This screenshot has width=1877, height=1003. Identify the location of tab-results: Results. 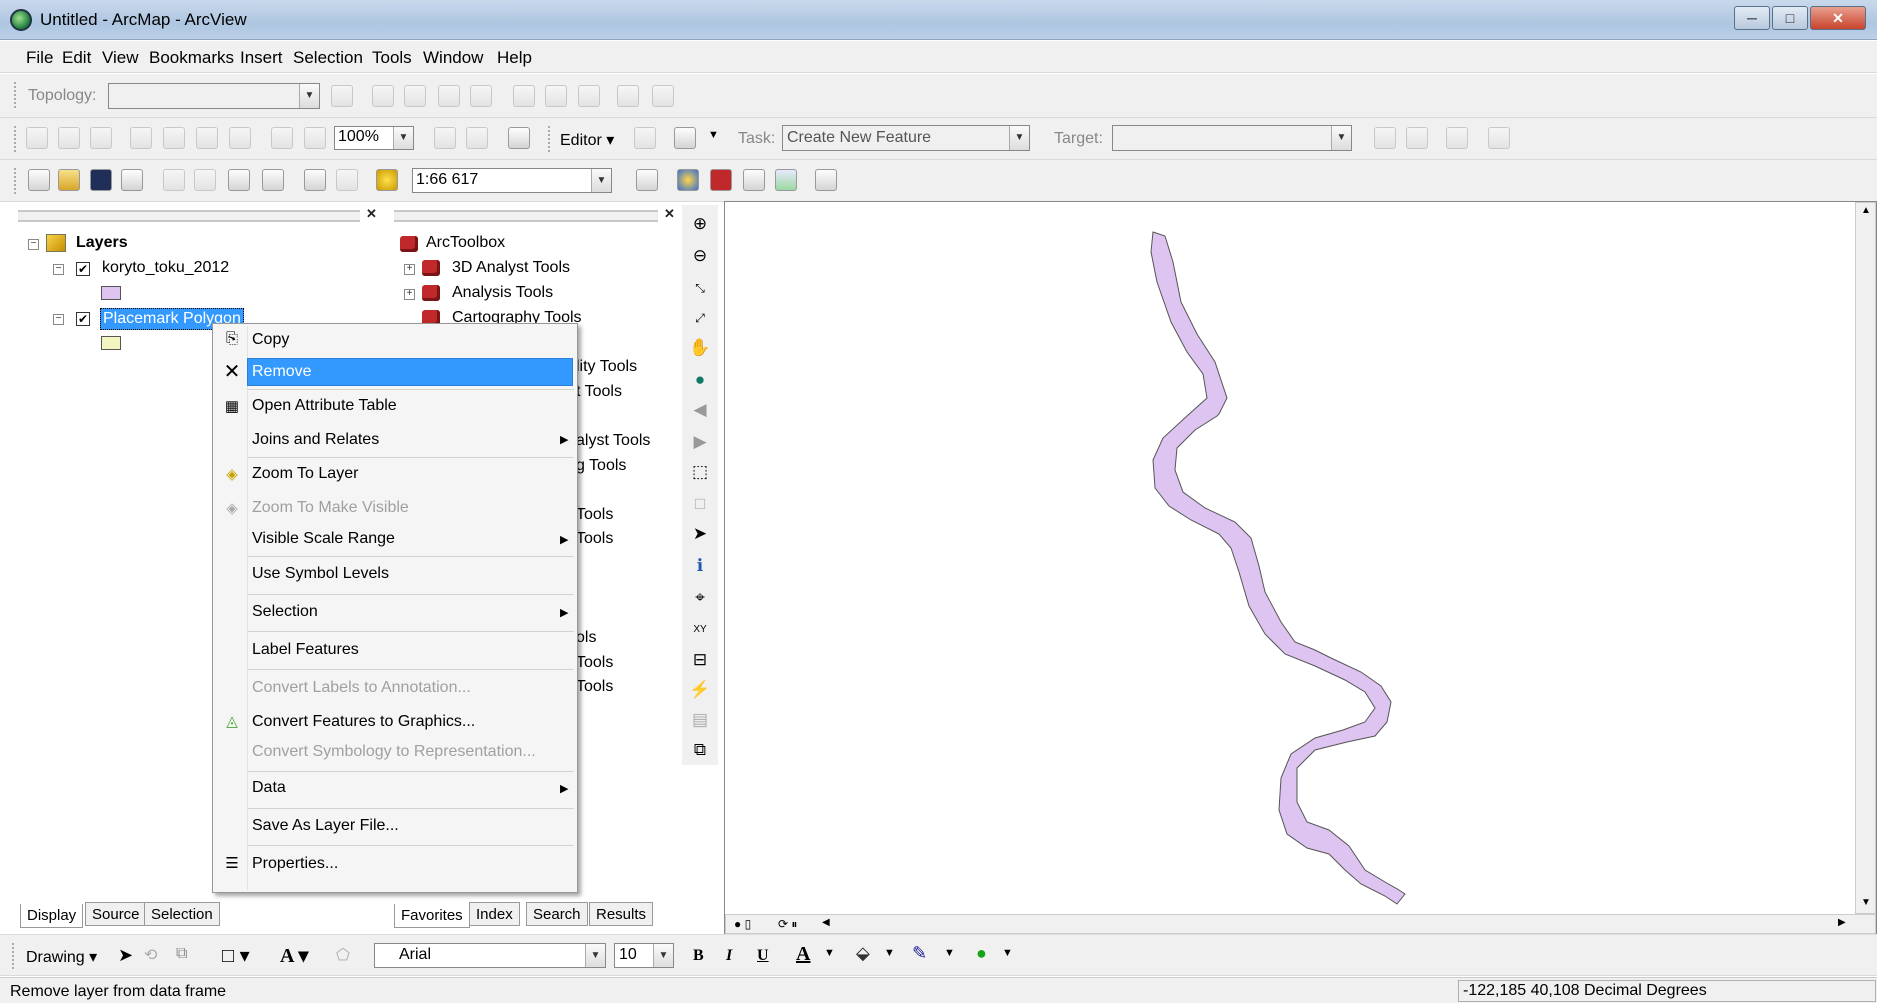
(621, 914).